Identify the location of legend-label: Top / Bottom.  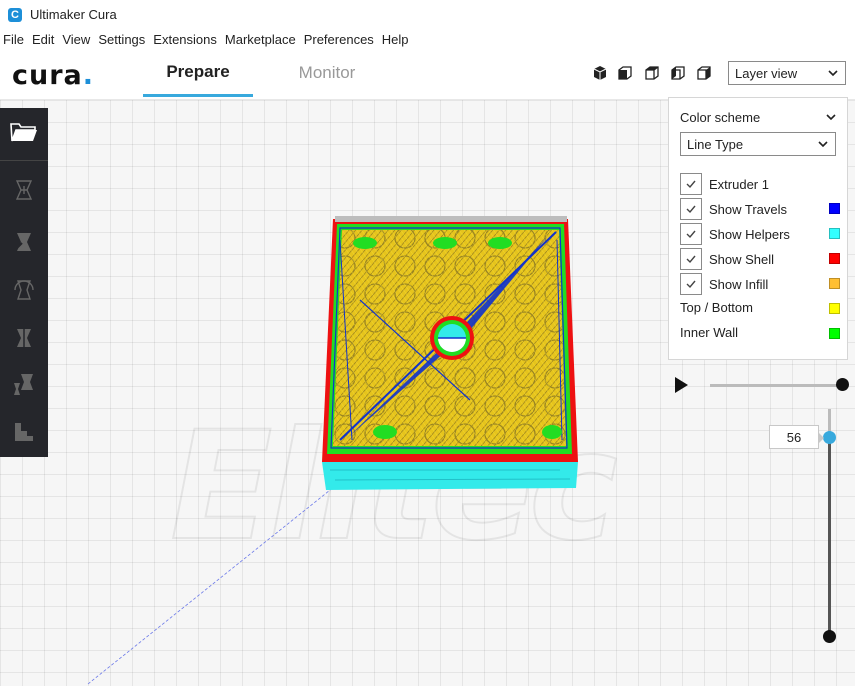
(716, 307).